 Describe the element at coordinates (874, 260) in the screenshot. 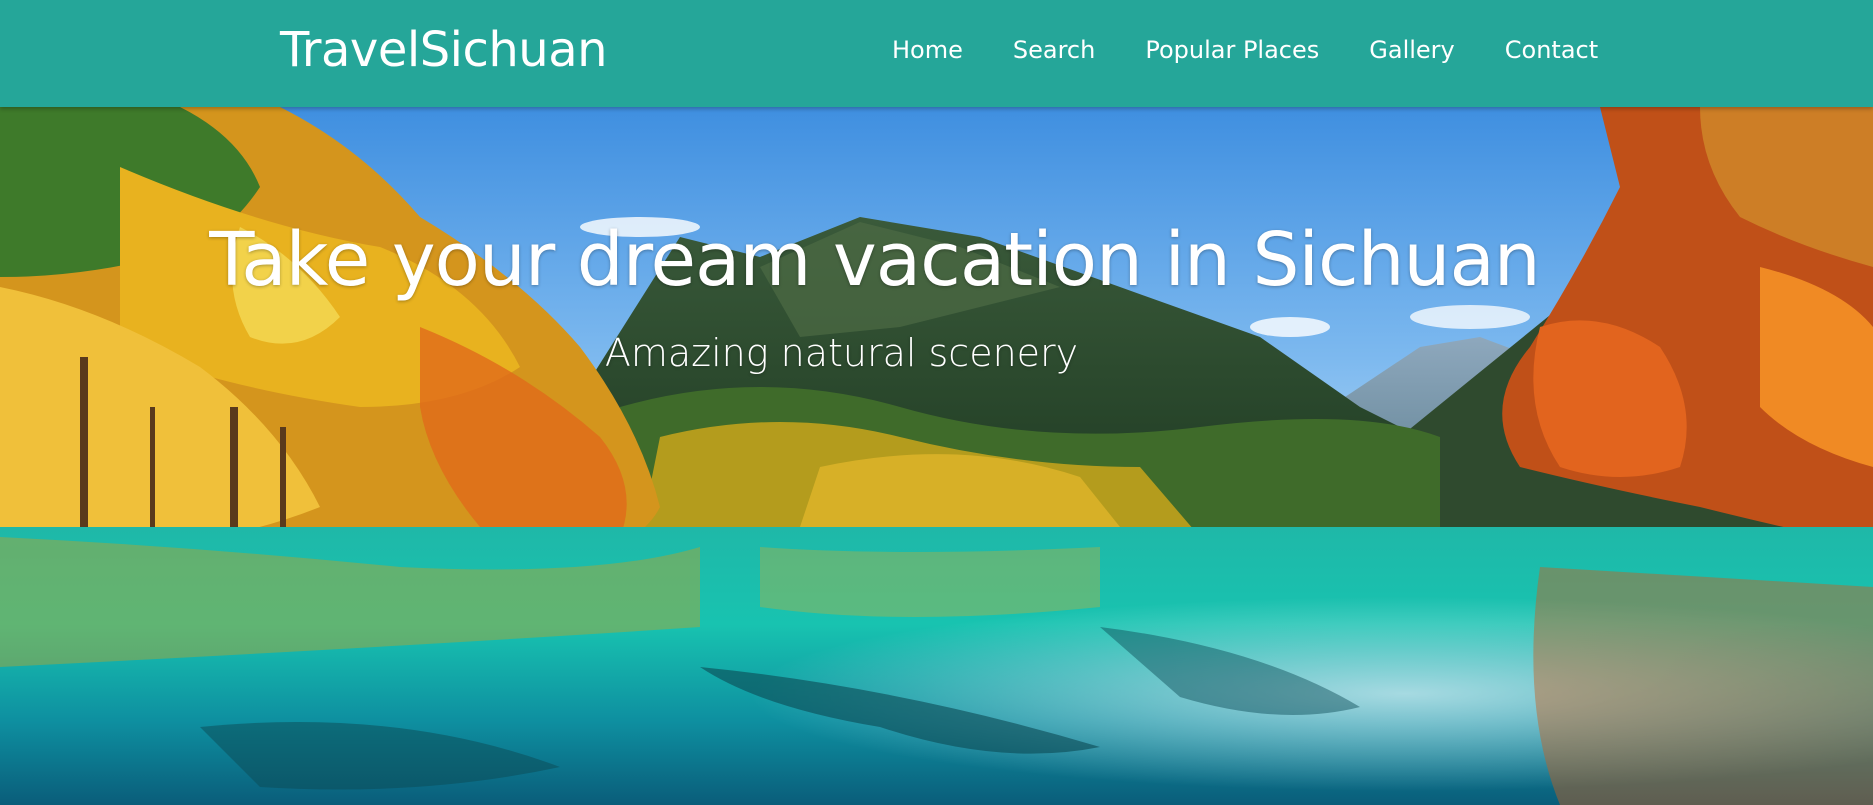

I see `hero-title: Take your dream vacation in Sichuan` at that location.